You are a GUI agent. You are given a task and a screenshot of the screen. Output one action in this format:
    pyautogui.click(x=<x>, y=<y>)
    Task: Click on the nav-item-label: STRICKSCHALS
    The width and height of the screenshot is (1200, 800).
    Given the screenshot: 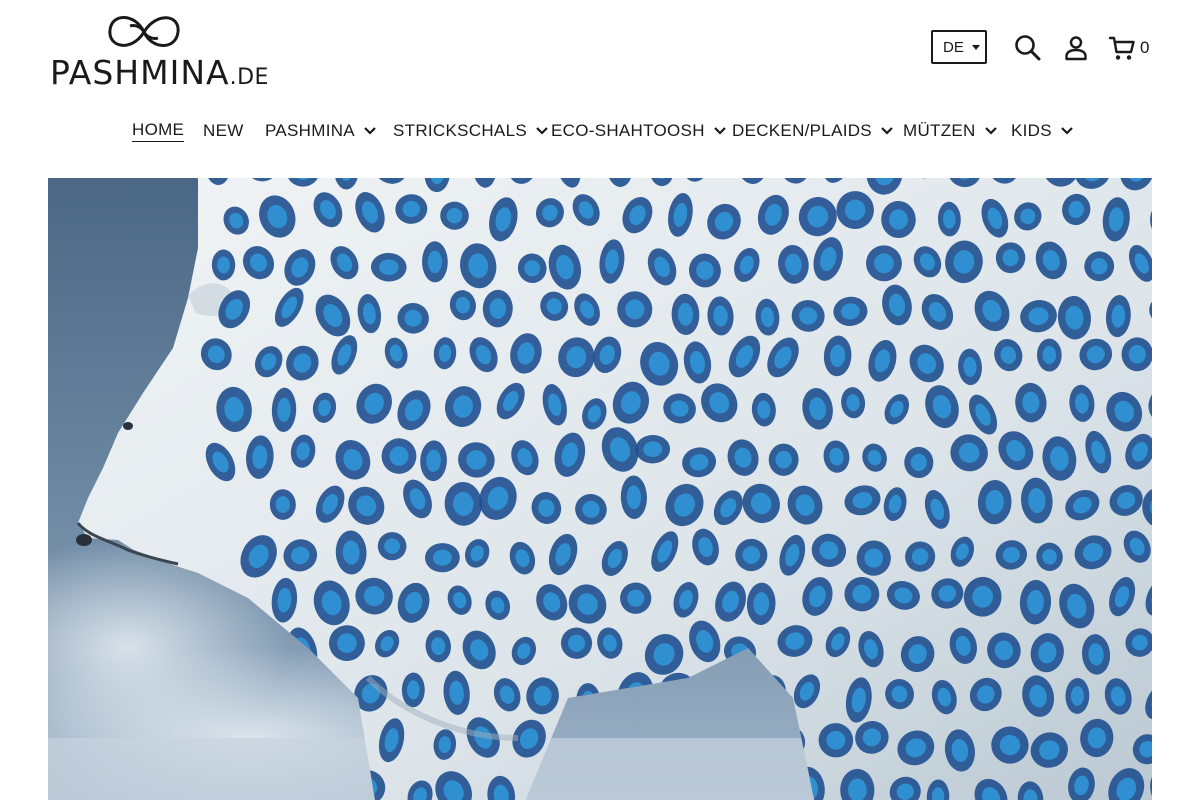 What is the action you would take?
    pyautogui.click(x=460, y=130)
    